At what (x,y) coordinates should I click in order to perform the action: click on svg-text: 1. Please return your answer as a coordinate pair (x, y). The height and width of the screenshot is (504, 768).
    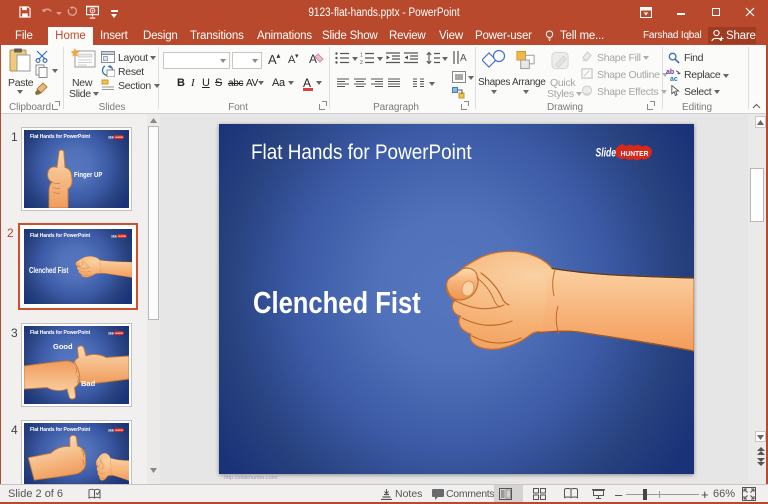
    Looking at the image, I should click on (361, 56).